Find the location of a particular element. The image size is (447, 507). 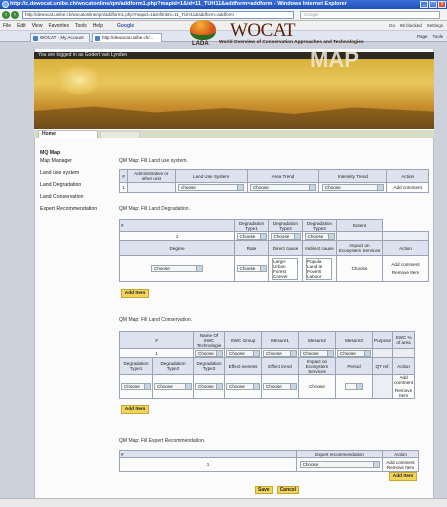

cons-impact-select: Choose is located at coordinates (317, 386).